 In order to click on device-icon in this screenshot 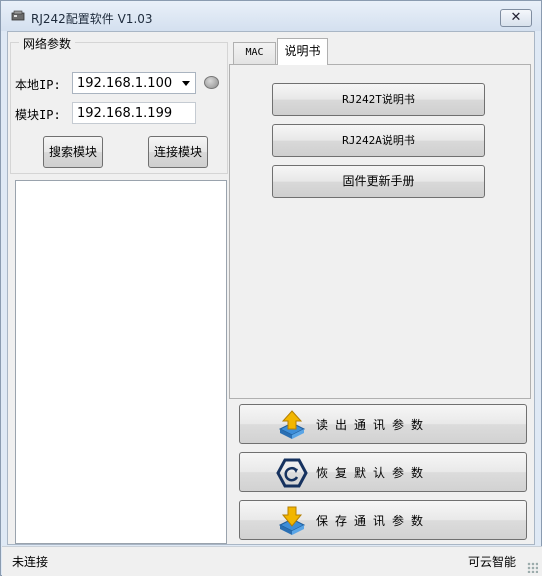, I will do `click(18, 15)`.